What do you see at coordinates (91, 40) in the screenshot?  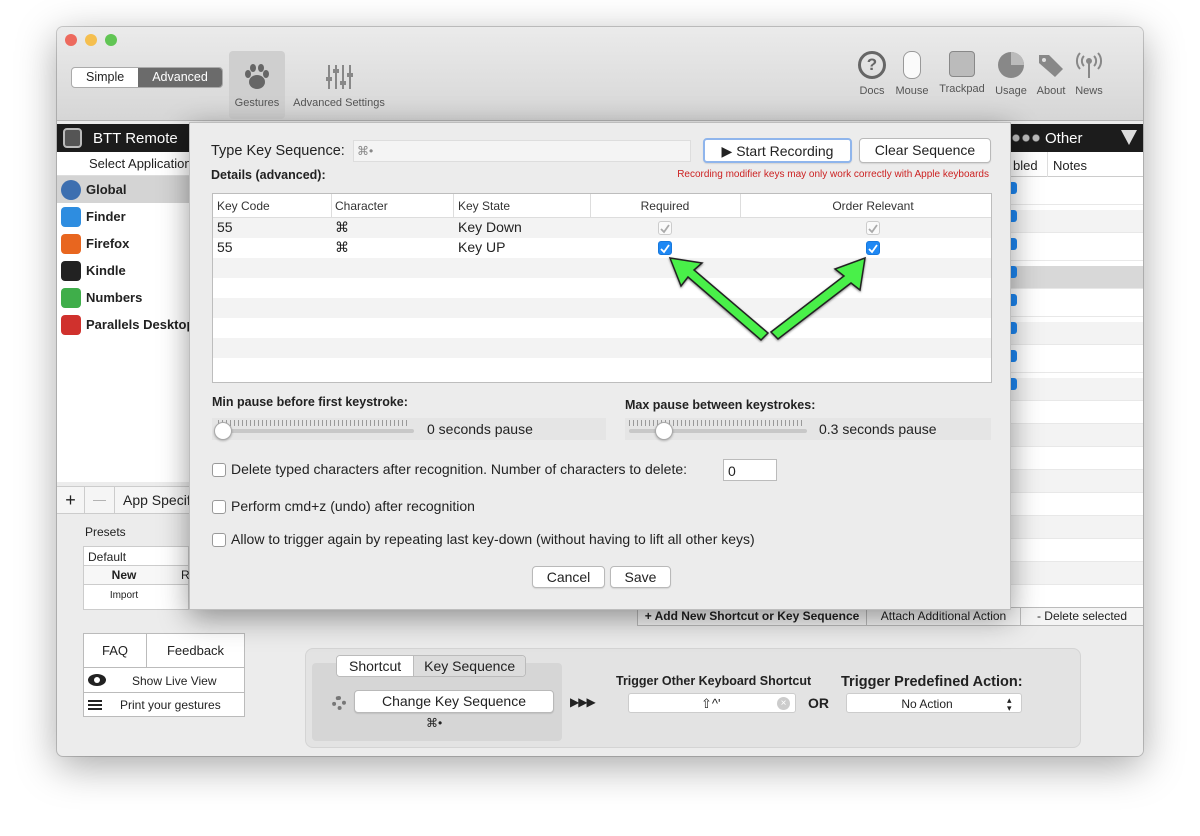 I see `minimize-window-button` at bounding box center [91, 40].